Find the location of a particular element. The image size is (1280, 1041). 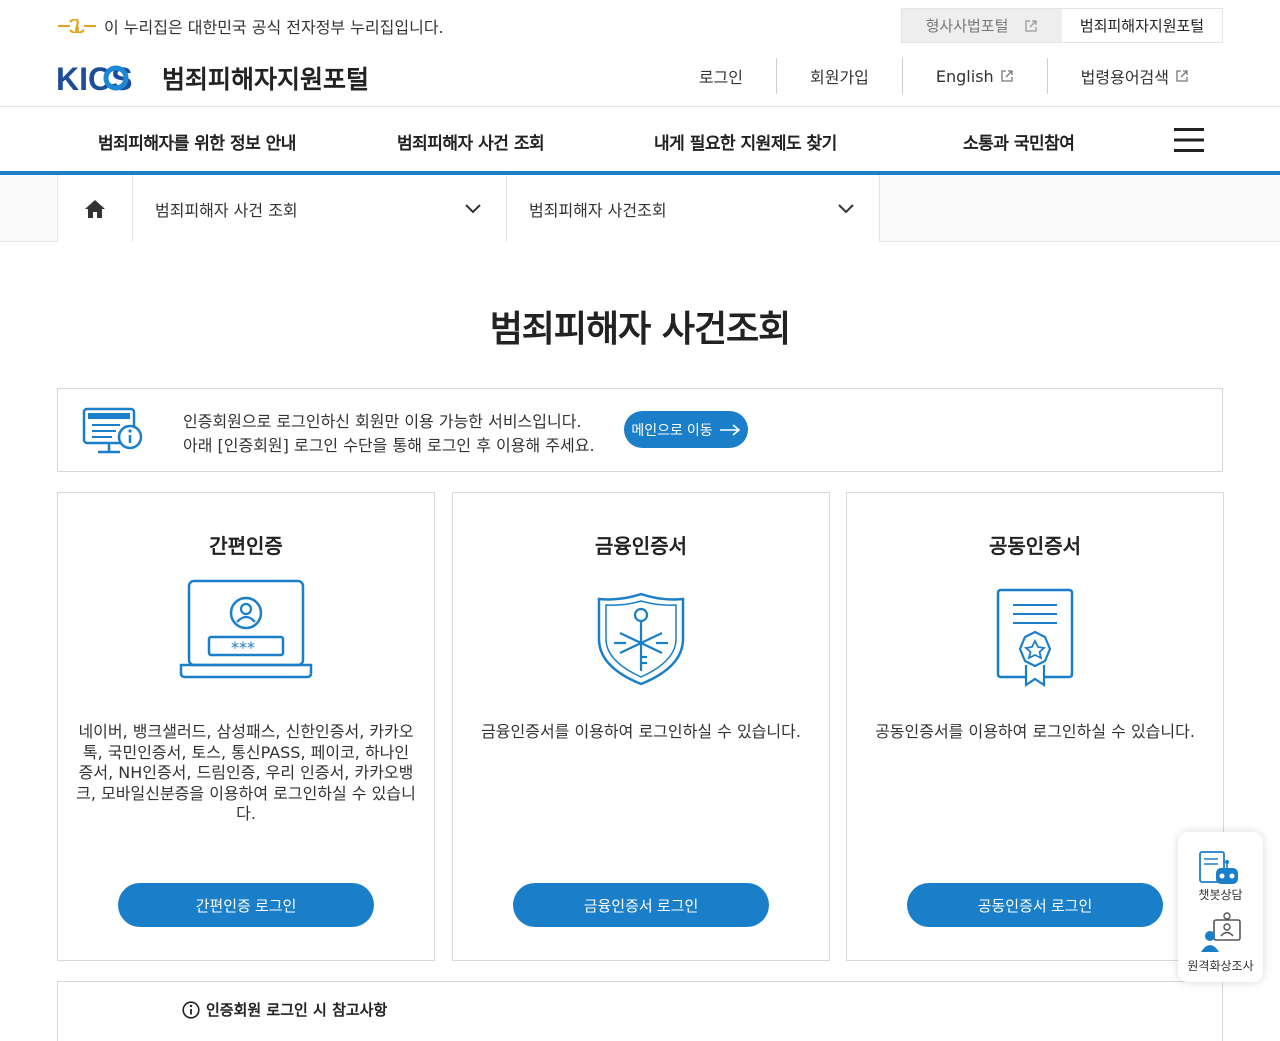

reference-title: 인증회원 로그인 시 참고사항 is located at coordinates (297, 1010).